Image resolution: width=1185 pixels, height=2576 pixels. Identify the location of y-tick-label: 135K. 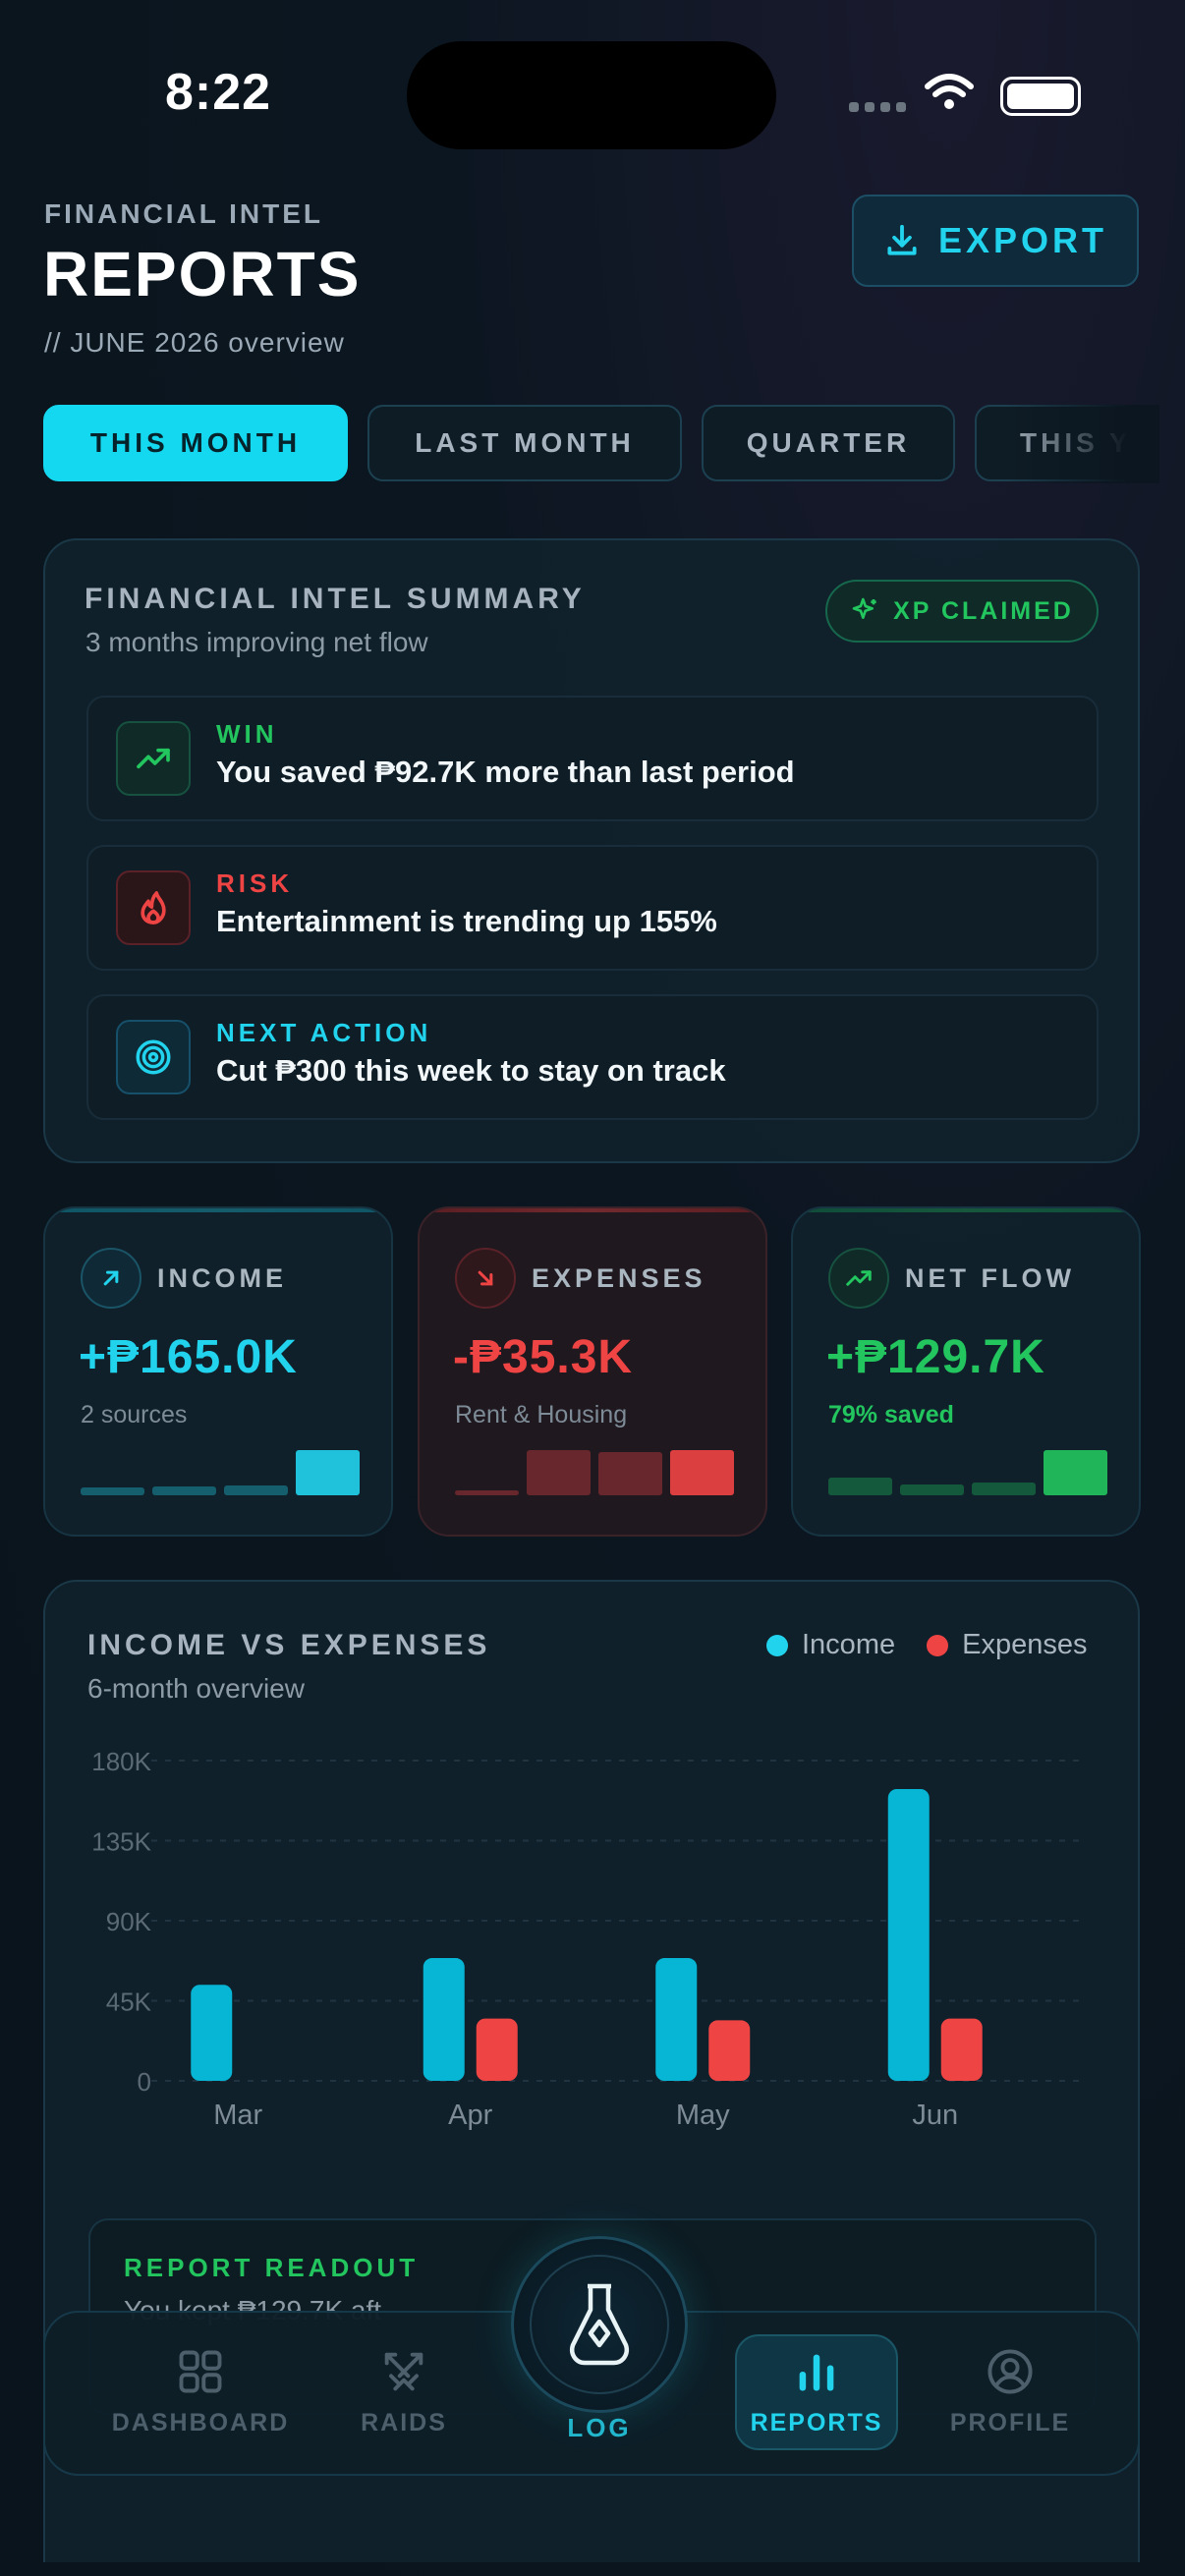
(121, 1842).